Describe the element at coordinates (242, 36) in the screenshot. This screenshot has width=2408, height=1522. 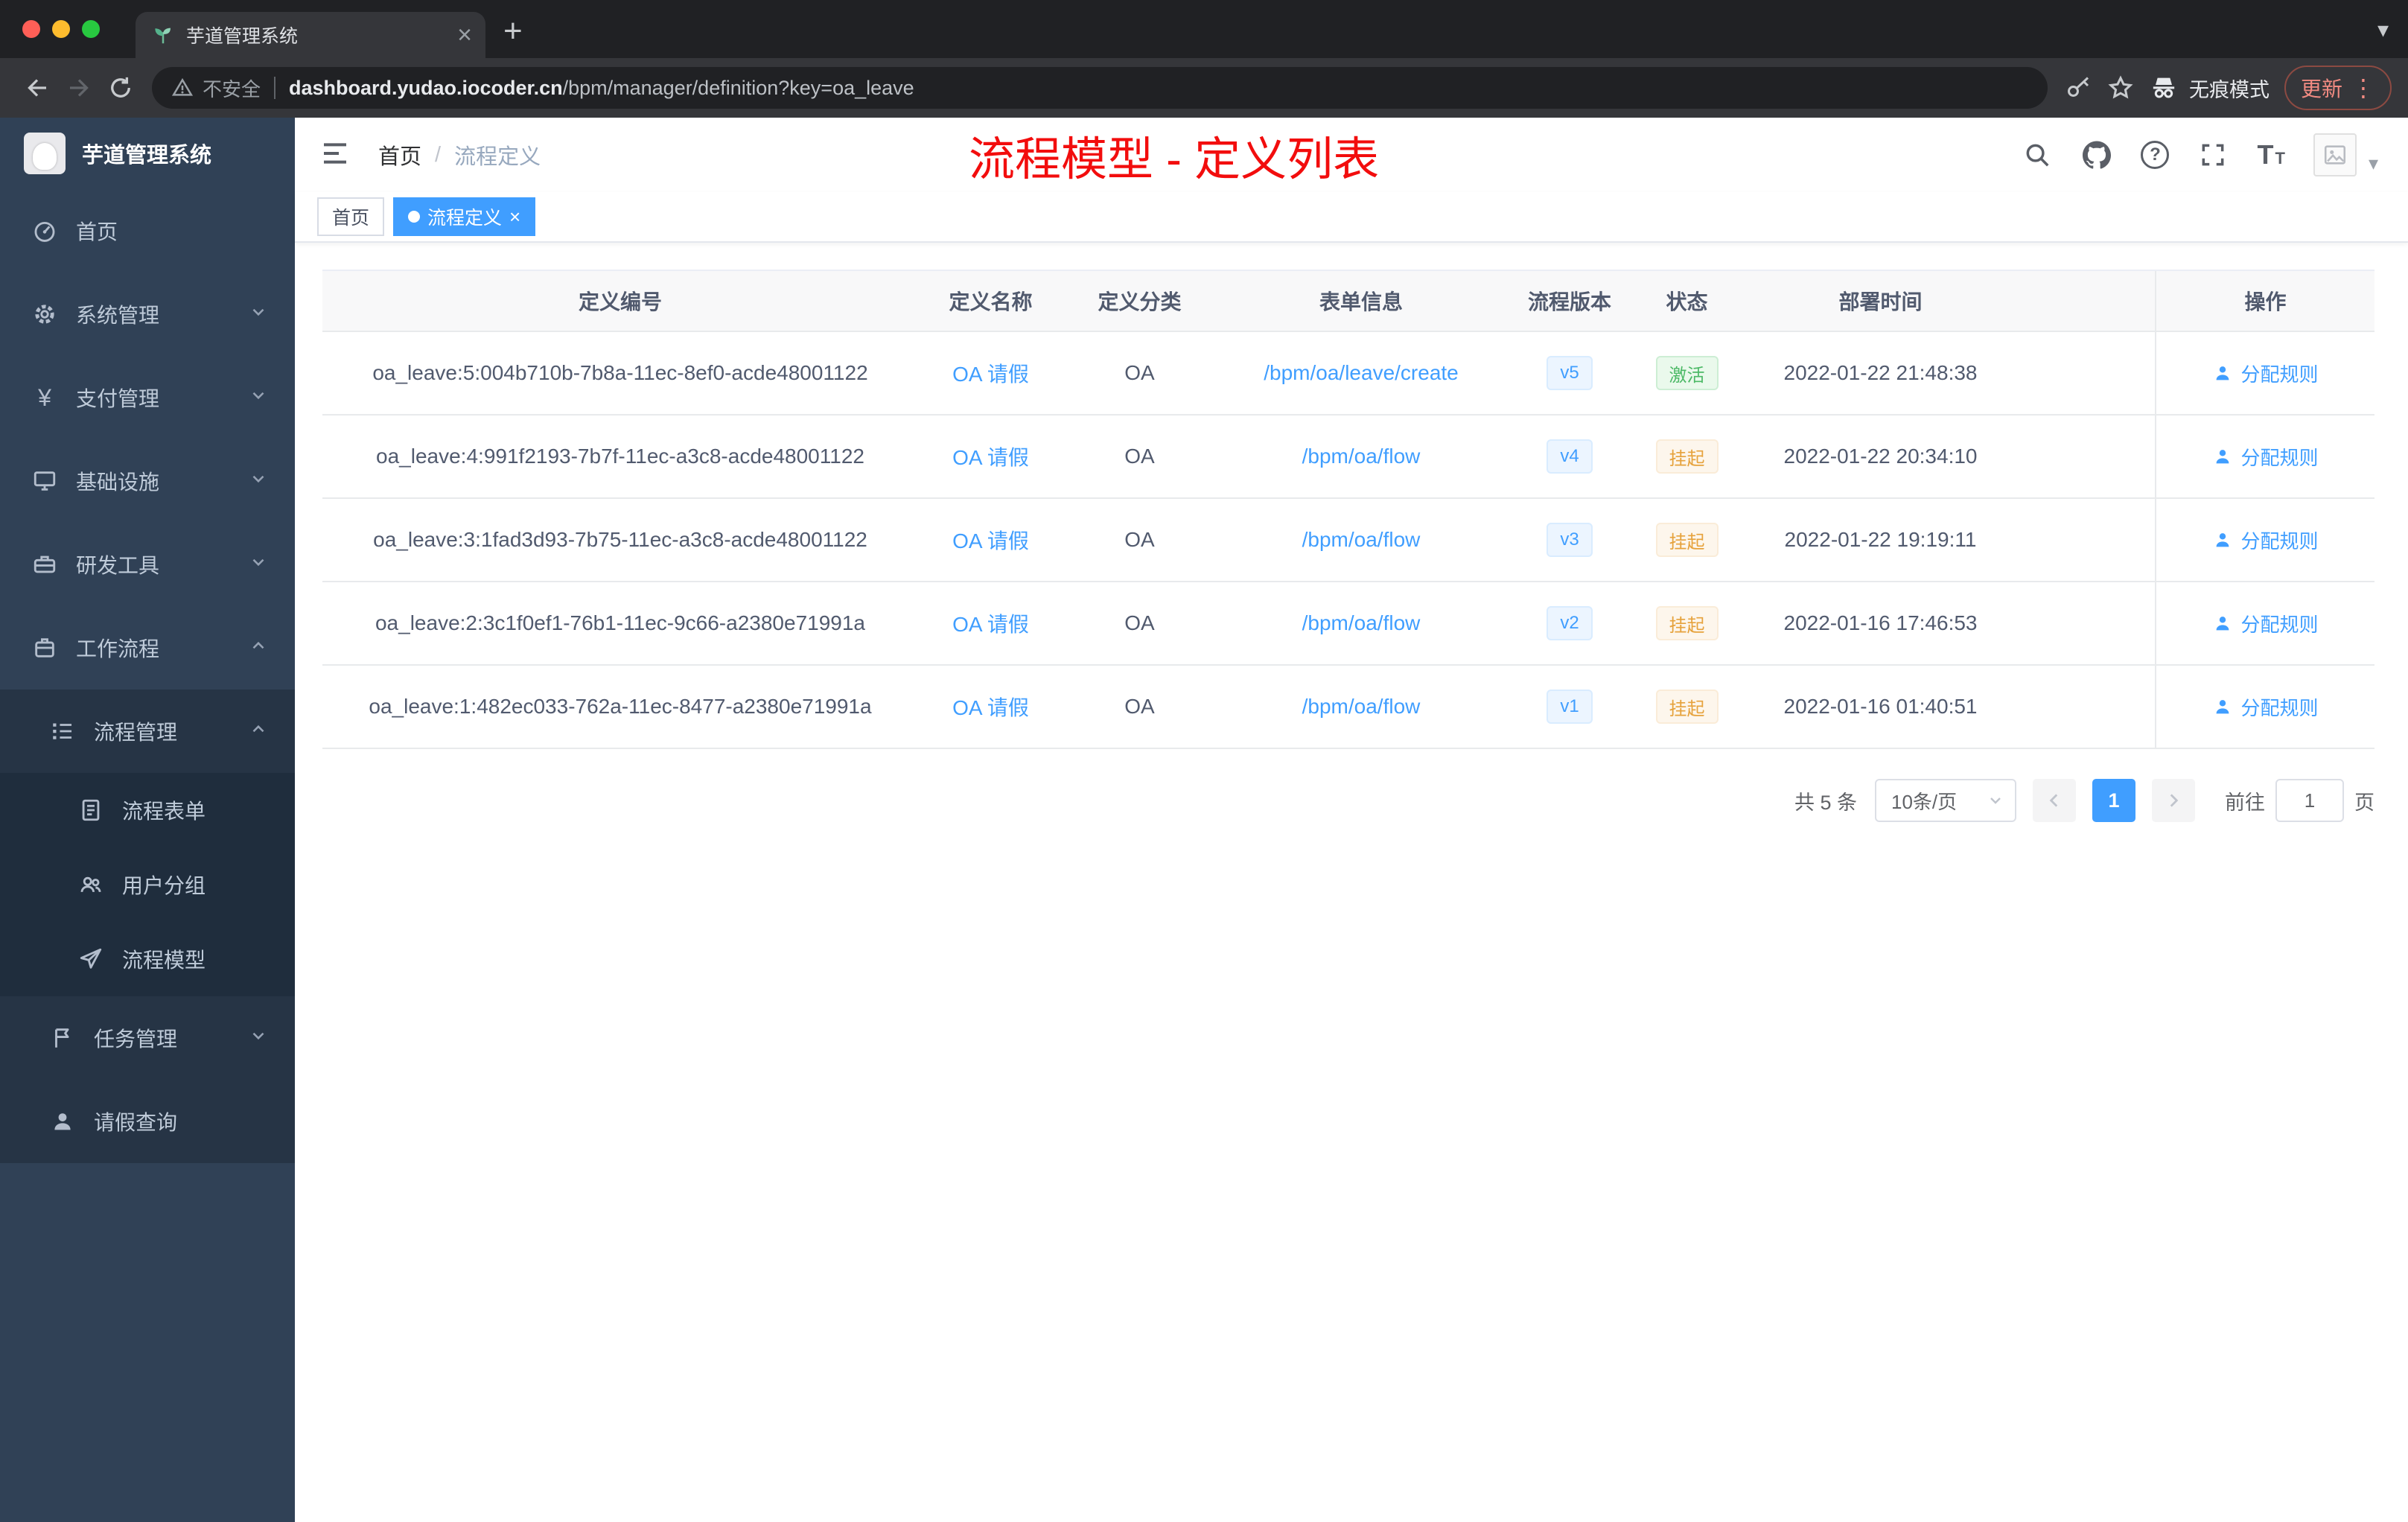
I see `tab-title: 芋道管理系统` at that location.